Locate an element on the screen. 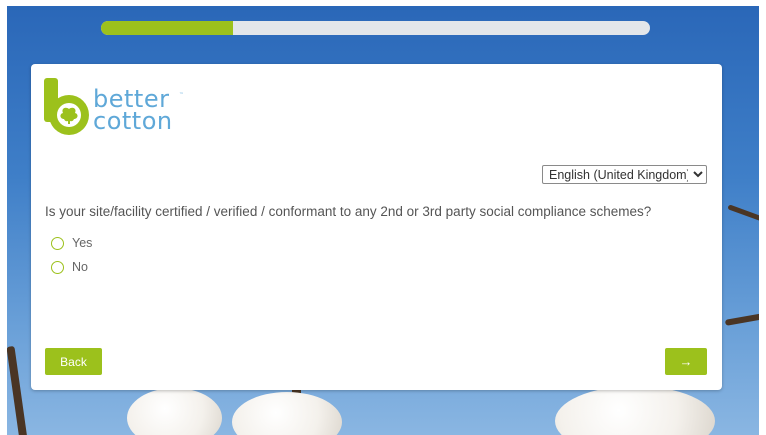 This screenshot has width=766, height=435. back-button: Back is located at coordinates (73, 361).